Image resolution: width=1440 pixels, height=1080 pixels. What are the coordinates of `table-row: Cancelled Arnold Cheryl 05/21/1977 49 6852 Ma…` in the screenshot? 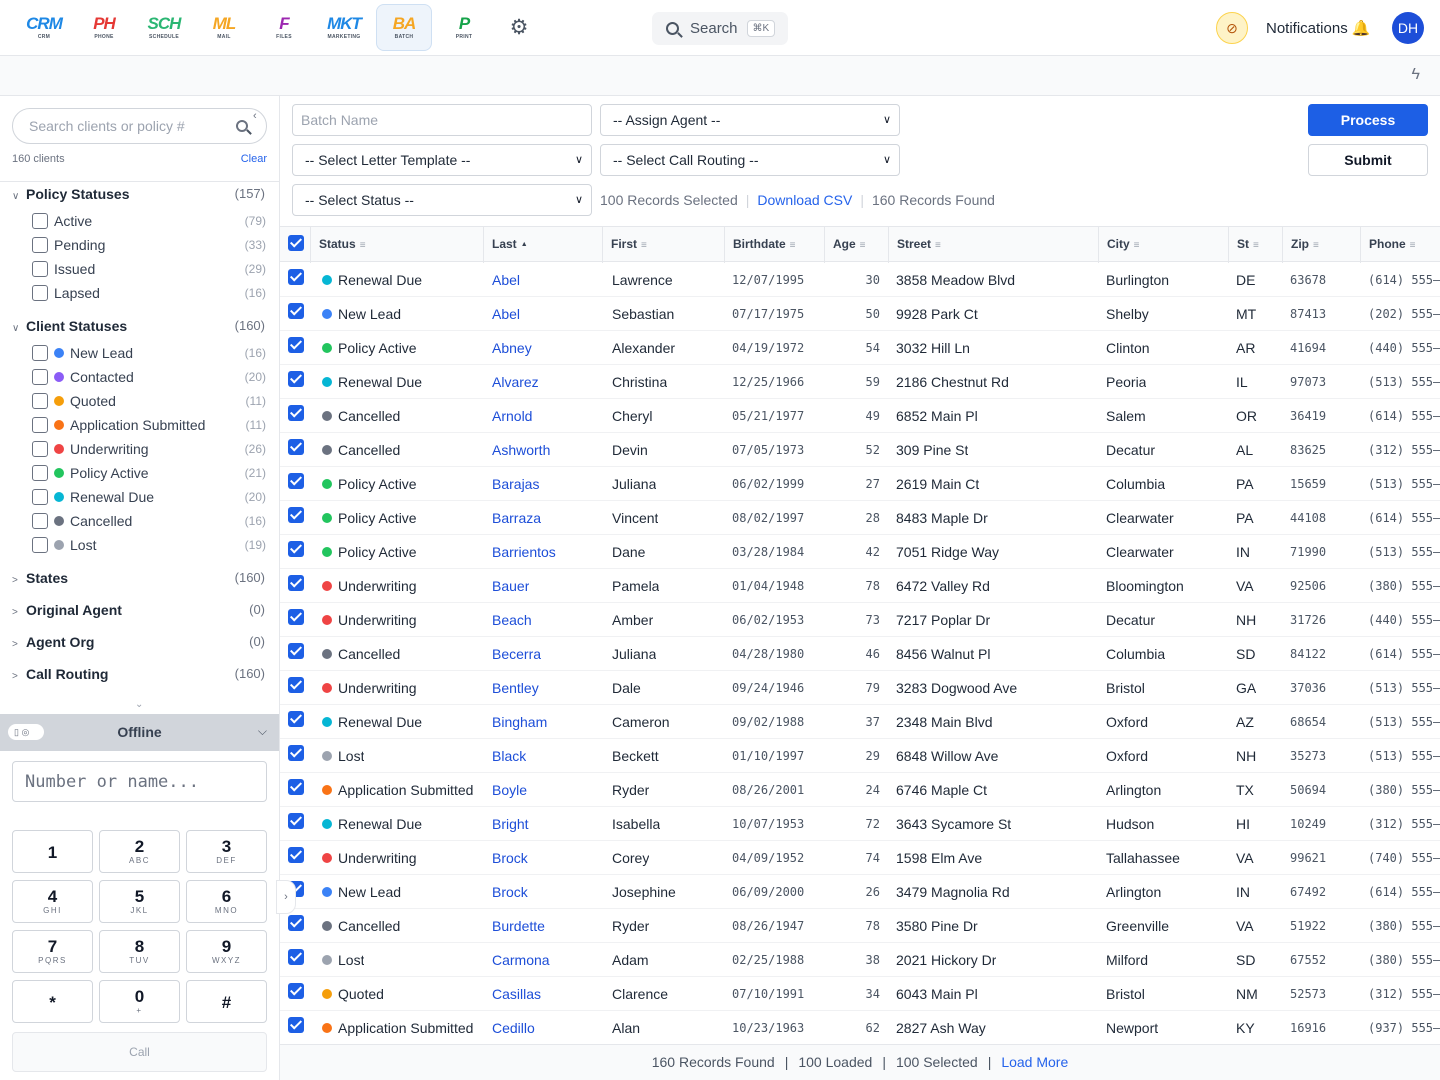 It's located at (860, 416).